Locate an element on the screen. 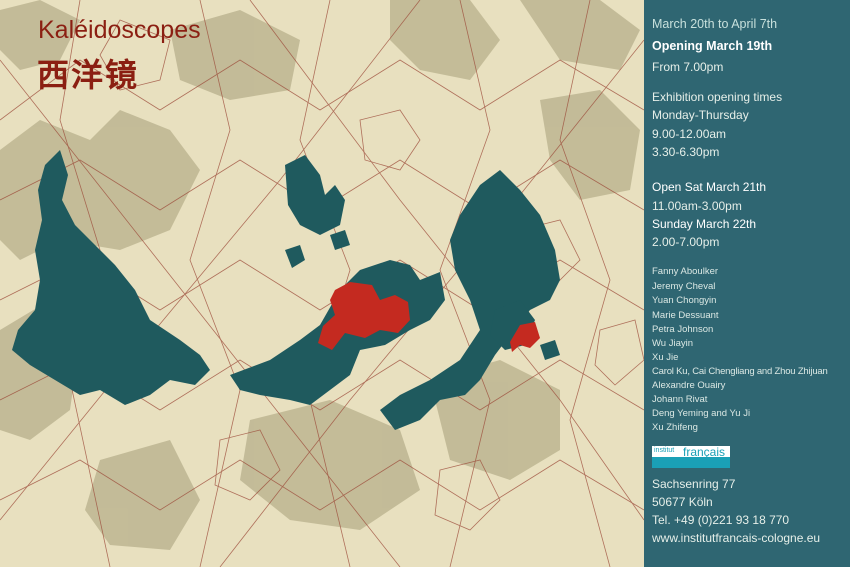 The width and height of the screenshot is (850, 567). artist-item: Marie Dessuant is located at coordinates (685, 315).